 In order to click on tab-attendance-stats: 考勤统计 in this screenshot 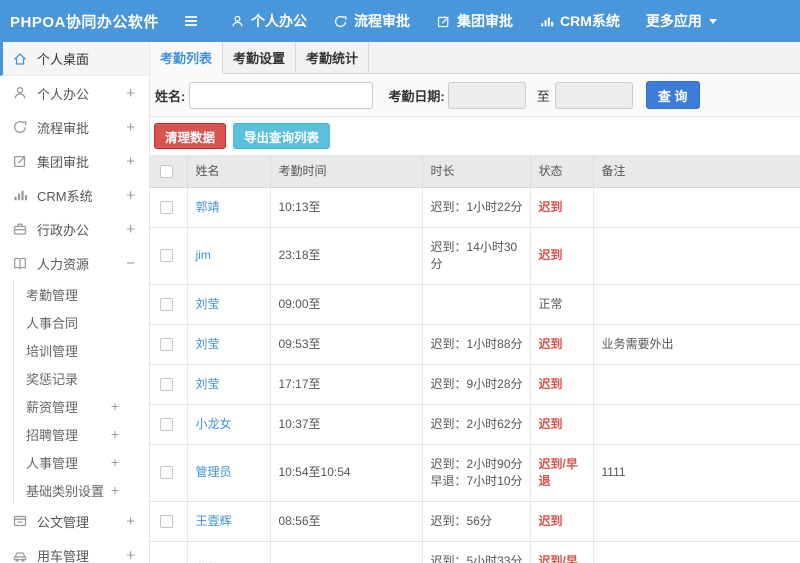, I will do `click(333, 57)`.